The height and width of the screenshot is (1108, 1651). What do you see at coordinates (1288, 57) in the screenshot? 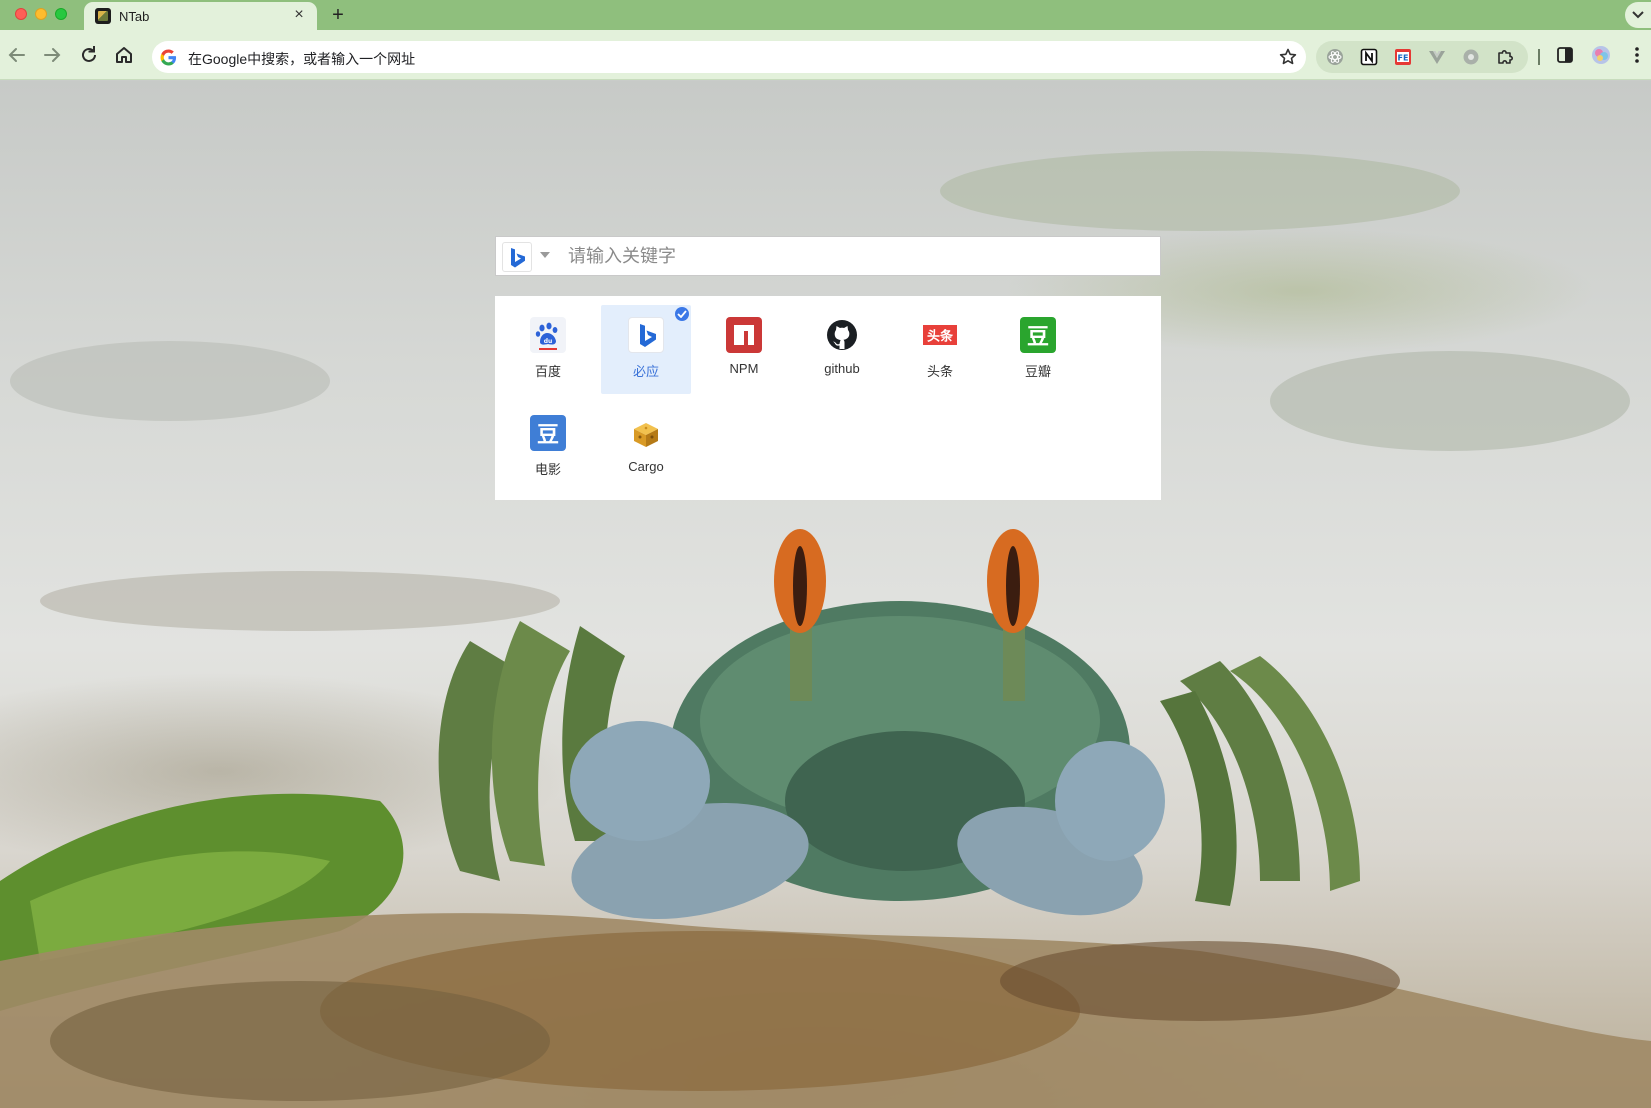
I see `bookmark-star-icon` at bounding box center [1288, 57].